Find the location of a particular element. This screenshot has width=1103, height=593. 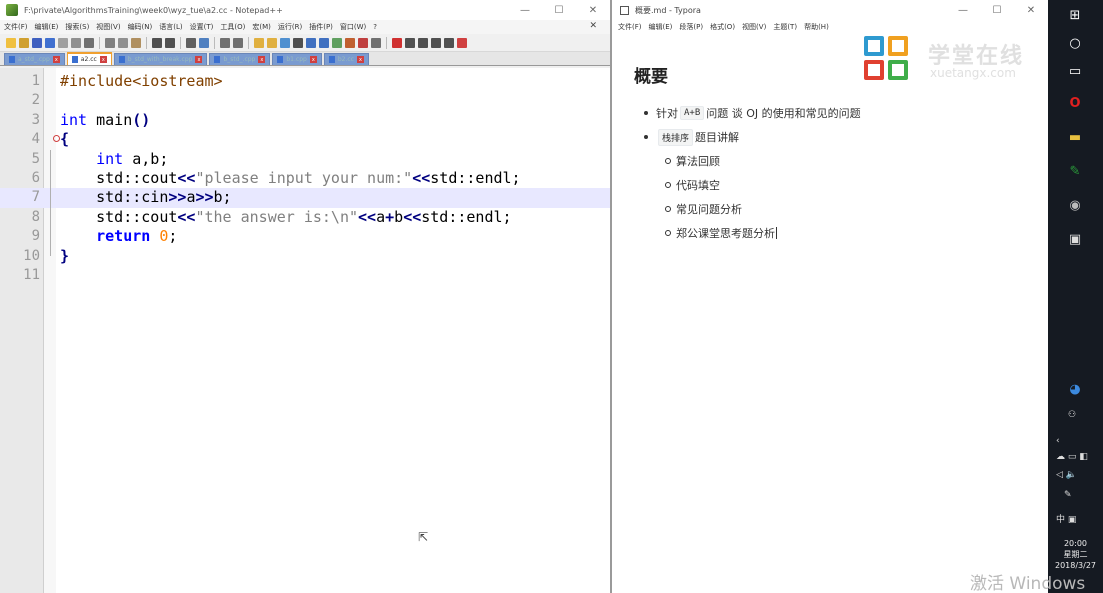

save-macro-icon is located at coordinates (449, 42).